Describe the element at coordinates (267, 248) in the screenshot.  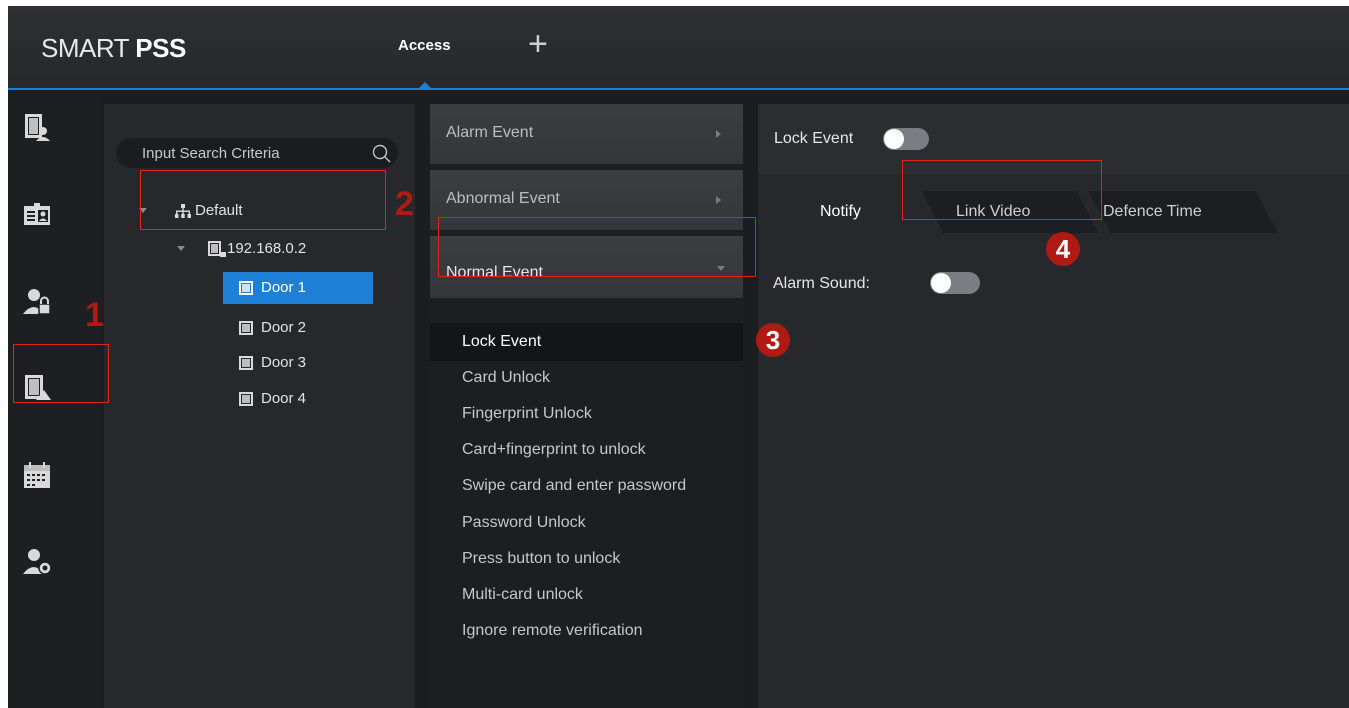
I see `tree-node-label: 192.168.0.2` at that location.